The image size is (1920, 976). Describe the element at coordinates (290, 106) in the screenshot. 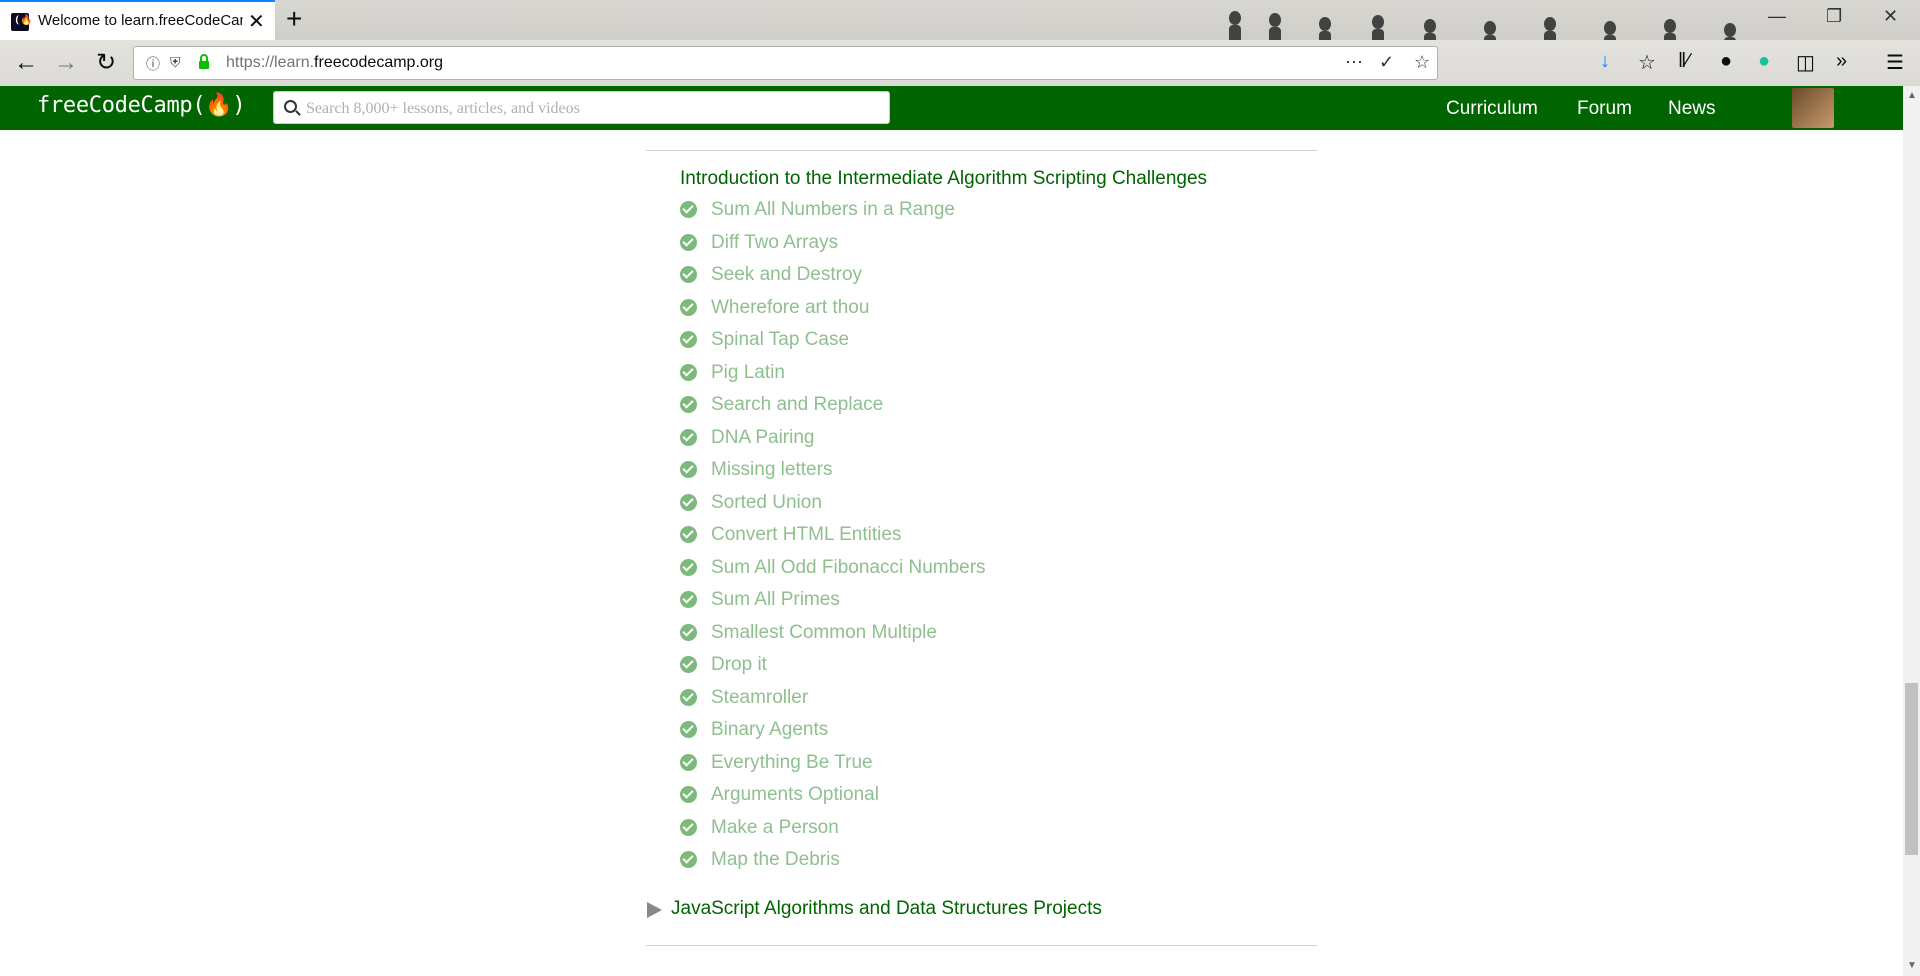

I see `search-icon` at that location.